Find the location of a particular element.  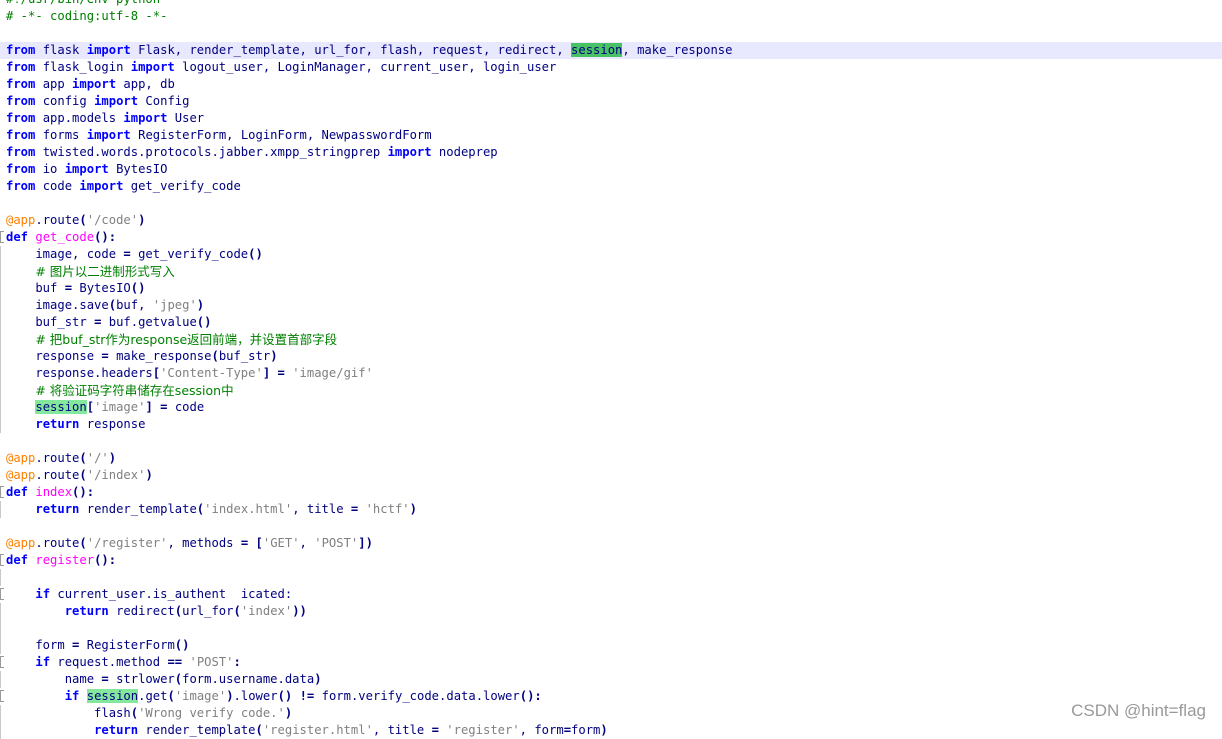

code-token: make_response is located at coordinates (160, 356).